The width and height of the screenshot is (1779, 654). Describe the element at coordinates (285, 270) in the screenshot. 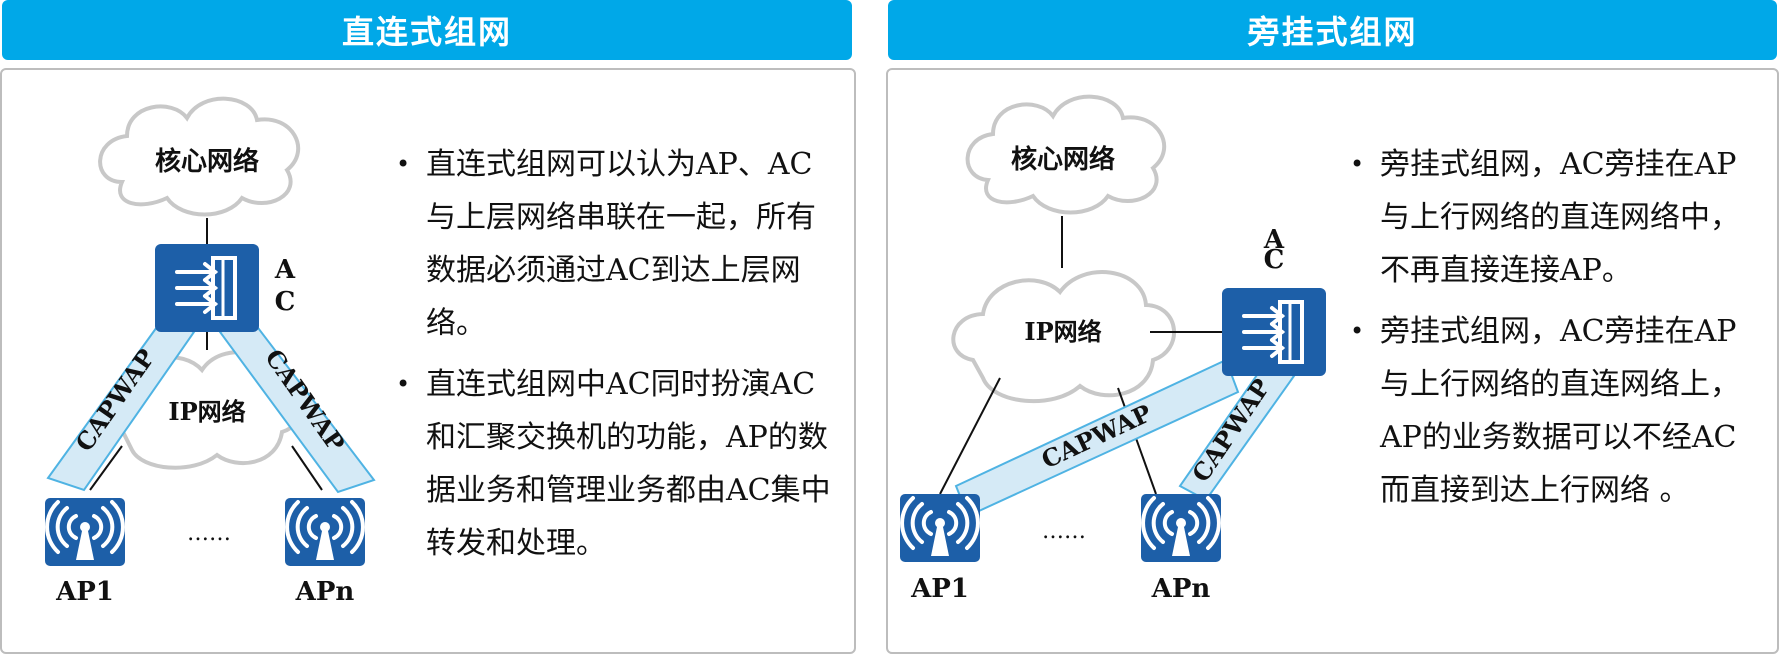

I see `ac-label-line1: A` at that location.